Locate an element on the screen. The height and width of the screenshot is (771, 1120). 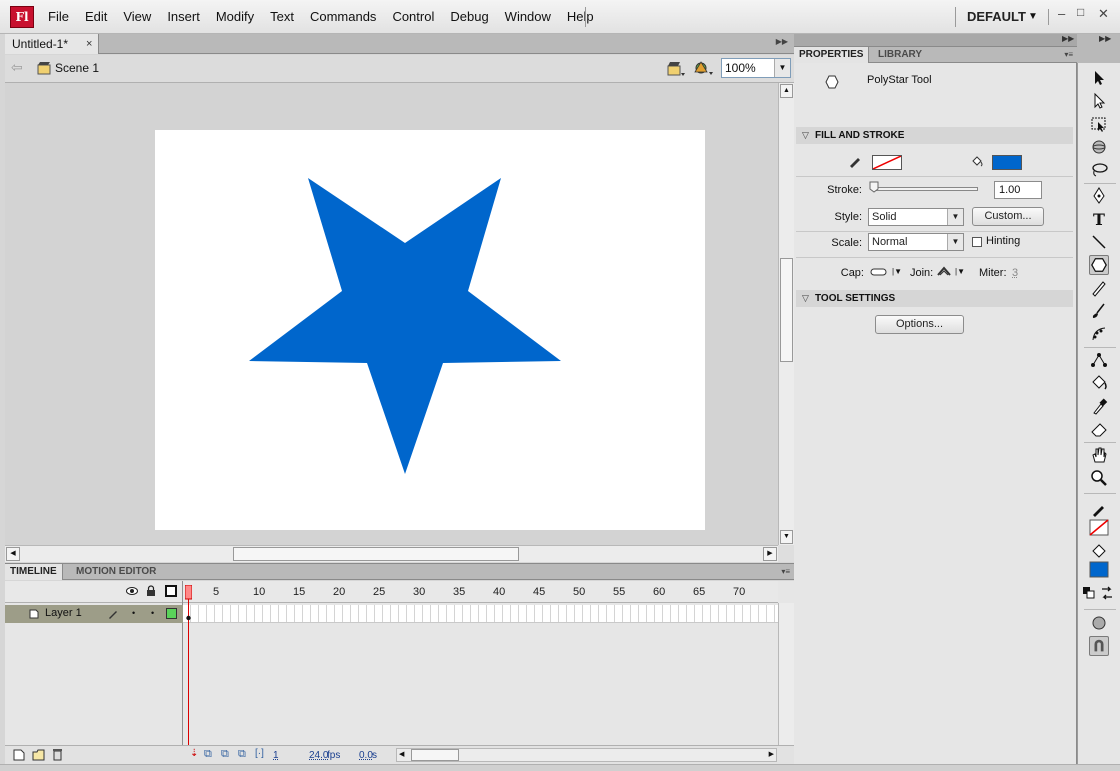
eyedropper-tool-icon is located at coordinates (1099, 406).